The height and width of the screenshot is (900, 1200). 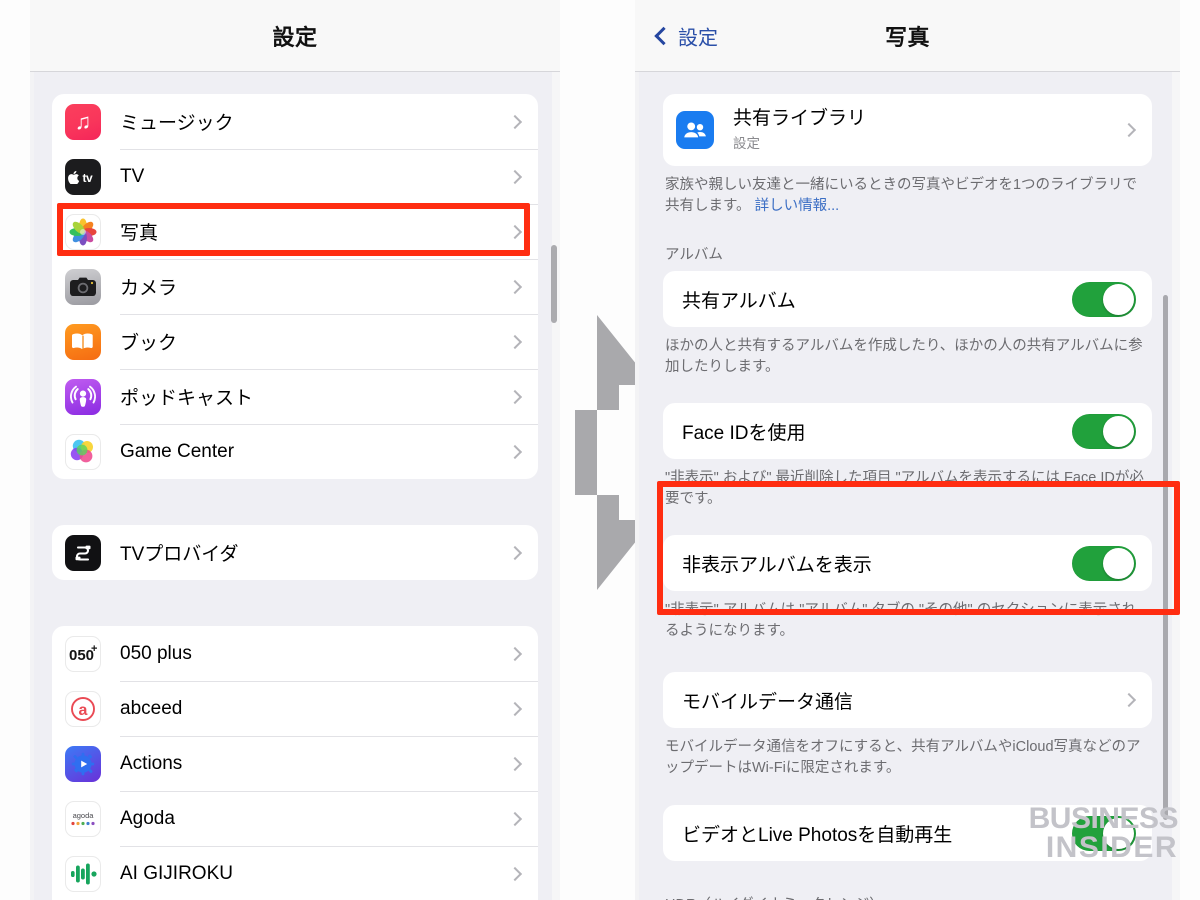 What do you see at coordinates (176, 873) in the screenshot?
I see `settings-row-label: AI GIJIROKU` at bounding box center [176, 873].